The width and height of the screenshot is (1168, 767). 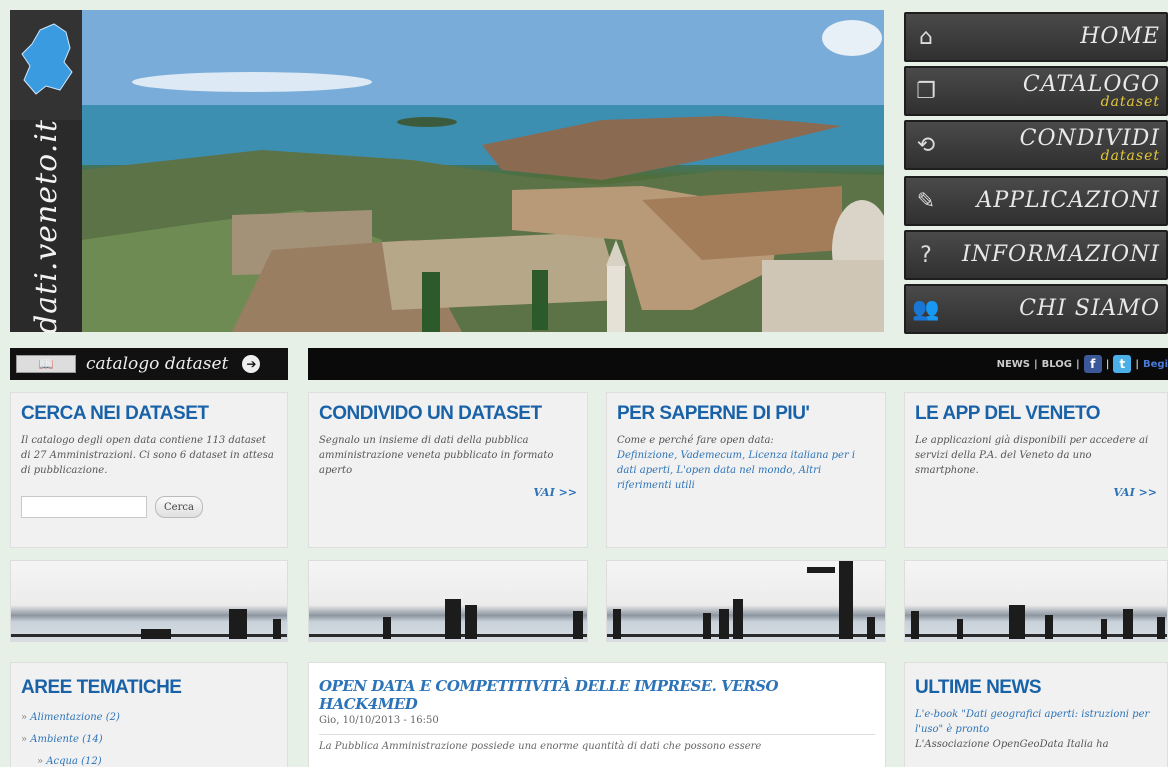 What do you see at coordinates (1057, 364) in the screenshot?
I see `blog-link: BLOG` at bounding box center [1057, 364].